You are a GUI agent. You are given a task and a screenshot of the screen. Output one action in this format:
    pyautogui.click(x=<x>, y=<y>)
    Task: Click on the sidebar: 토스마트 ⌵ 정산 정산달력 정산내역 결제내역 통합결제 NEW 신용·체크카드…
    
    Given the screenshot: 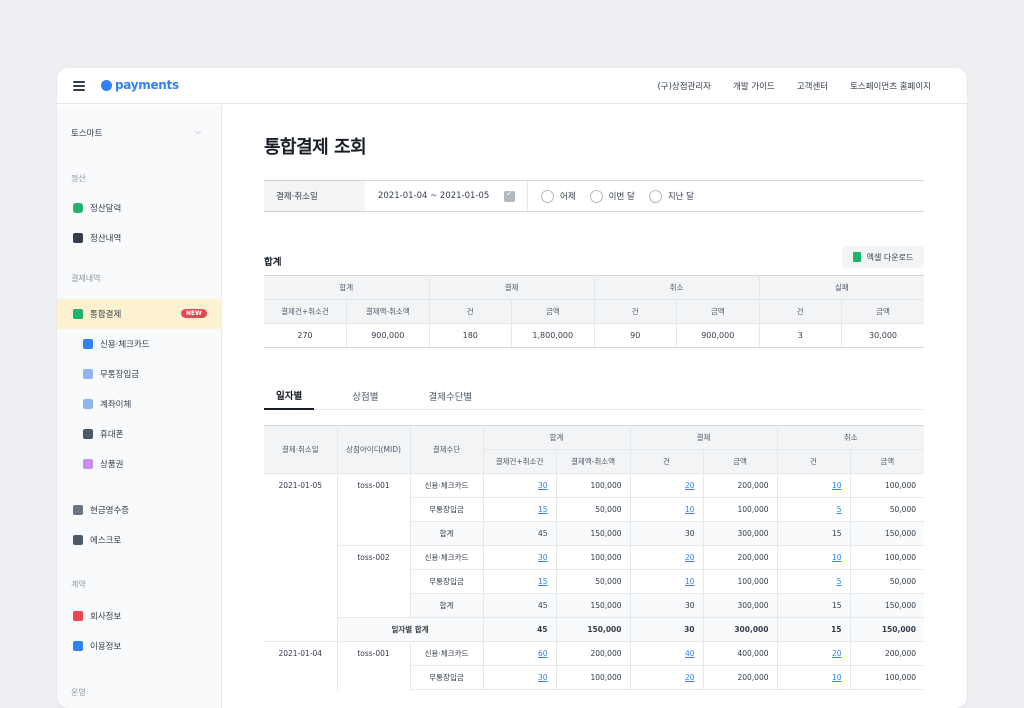 What is the action you would take?
    pyautogui.click(x=139, y=406)
    